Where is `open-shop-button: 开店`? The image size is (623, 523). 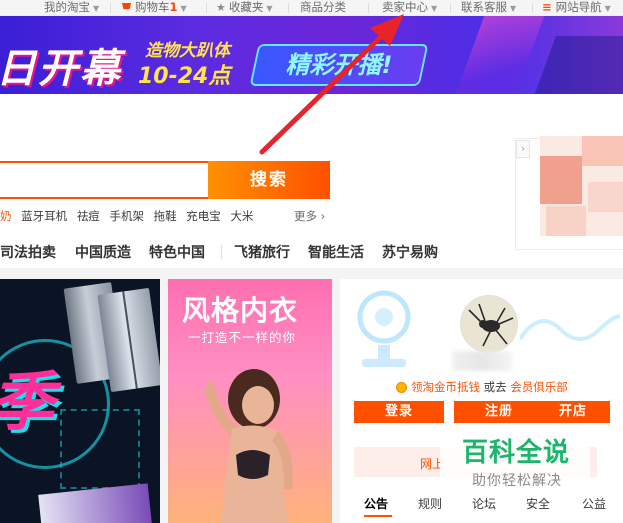
open-shop-button: 开店 is located at coordinates (573, 412).